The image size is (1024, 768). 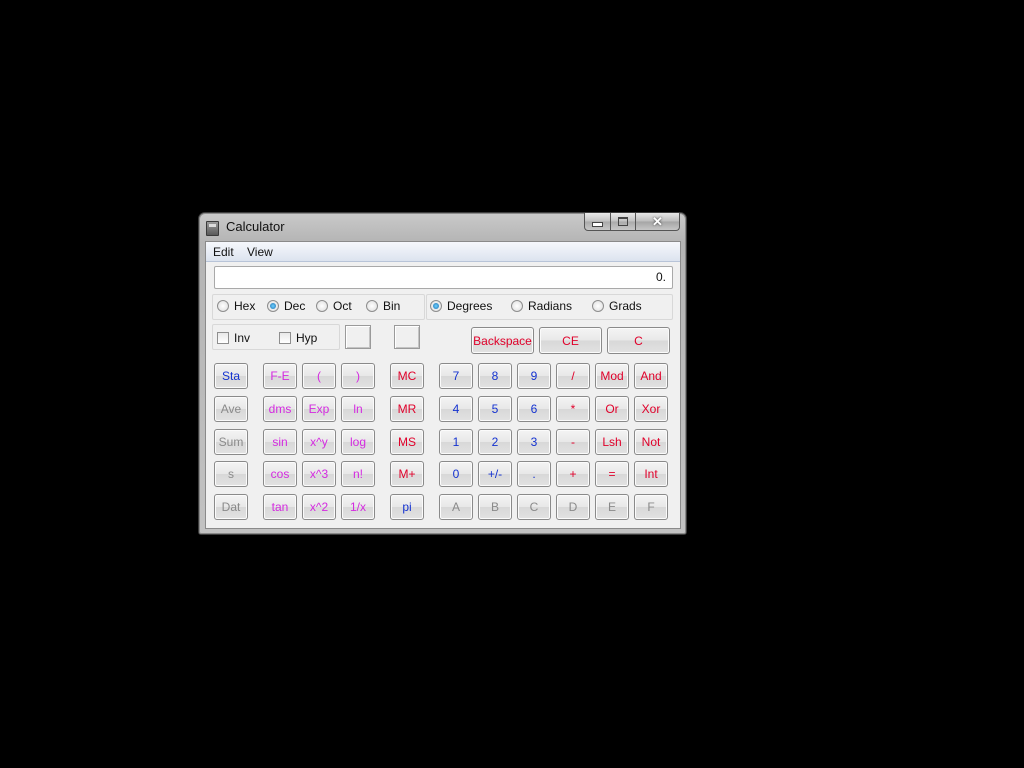 What do you see at coordinates (638, 340) in the screenshot?
I see `clear-button: C` at bounding box center [638, 340].